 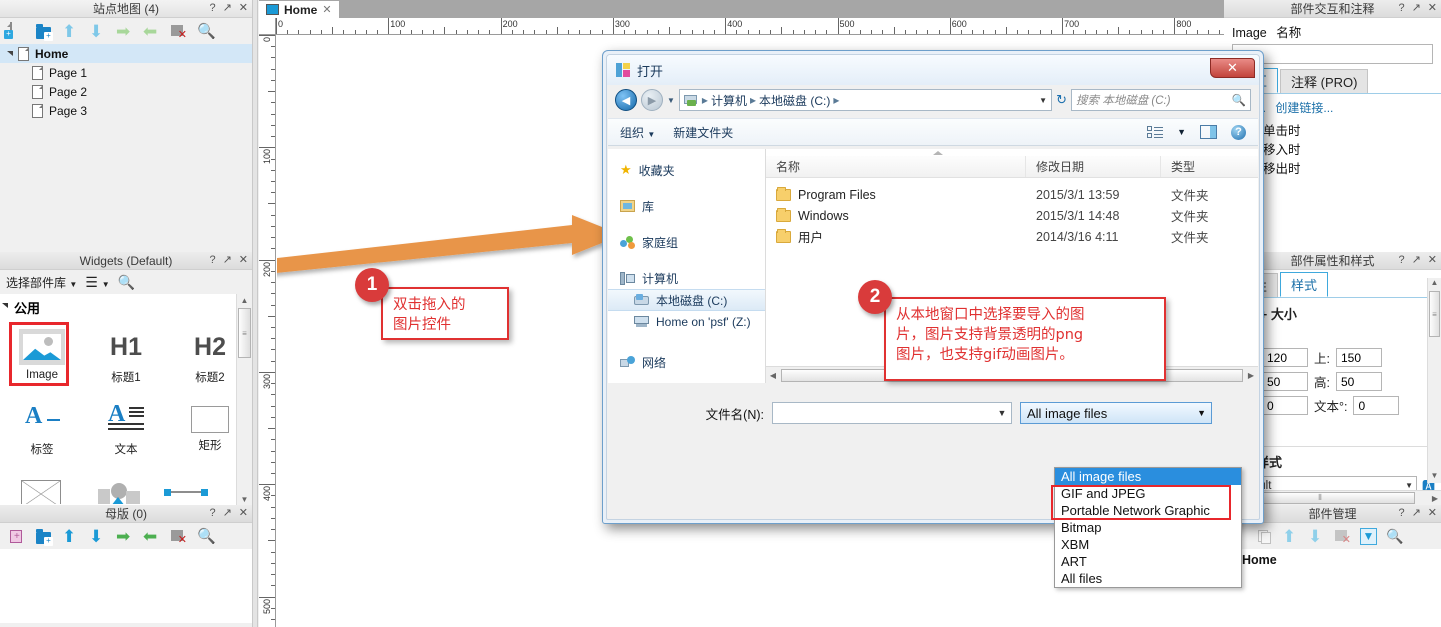 What do you see at coordinates (1209, 166) in the screenshot?
I see `column-header-type: 类型` at bounding box center [1209, 166].